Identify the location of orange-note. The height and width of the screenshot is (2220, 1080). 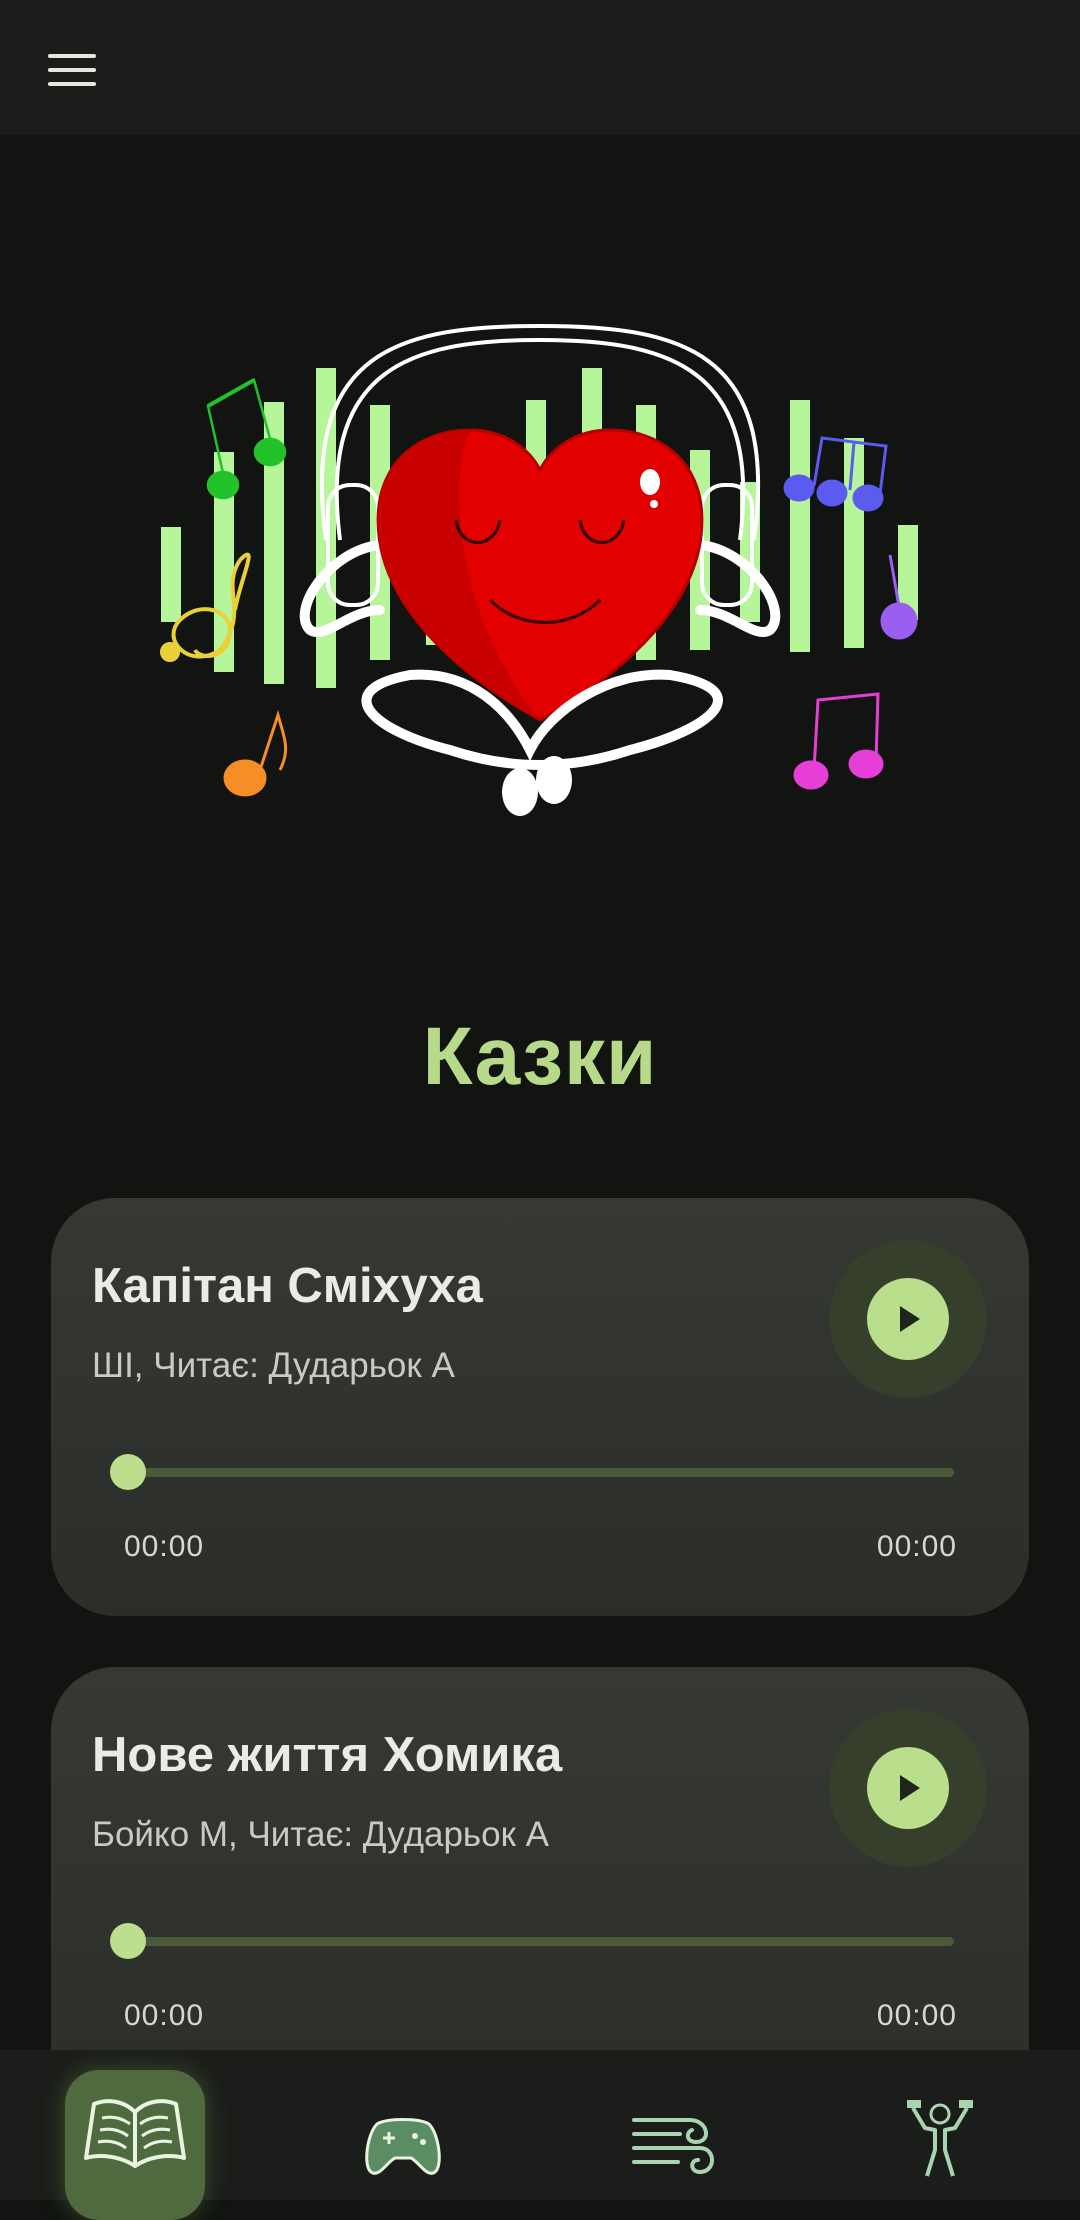
(255, 753).